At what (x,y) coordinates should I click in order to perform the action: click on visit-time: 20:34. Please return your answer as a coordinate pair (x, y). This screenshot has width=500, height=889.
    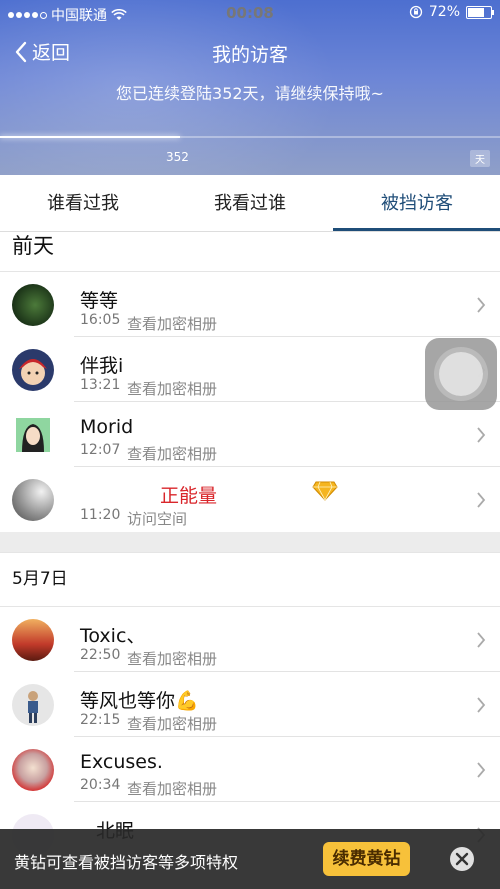
    Looking at the image, I should click on (100, 785).